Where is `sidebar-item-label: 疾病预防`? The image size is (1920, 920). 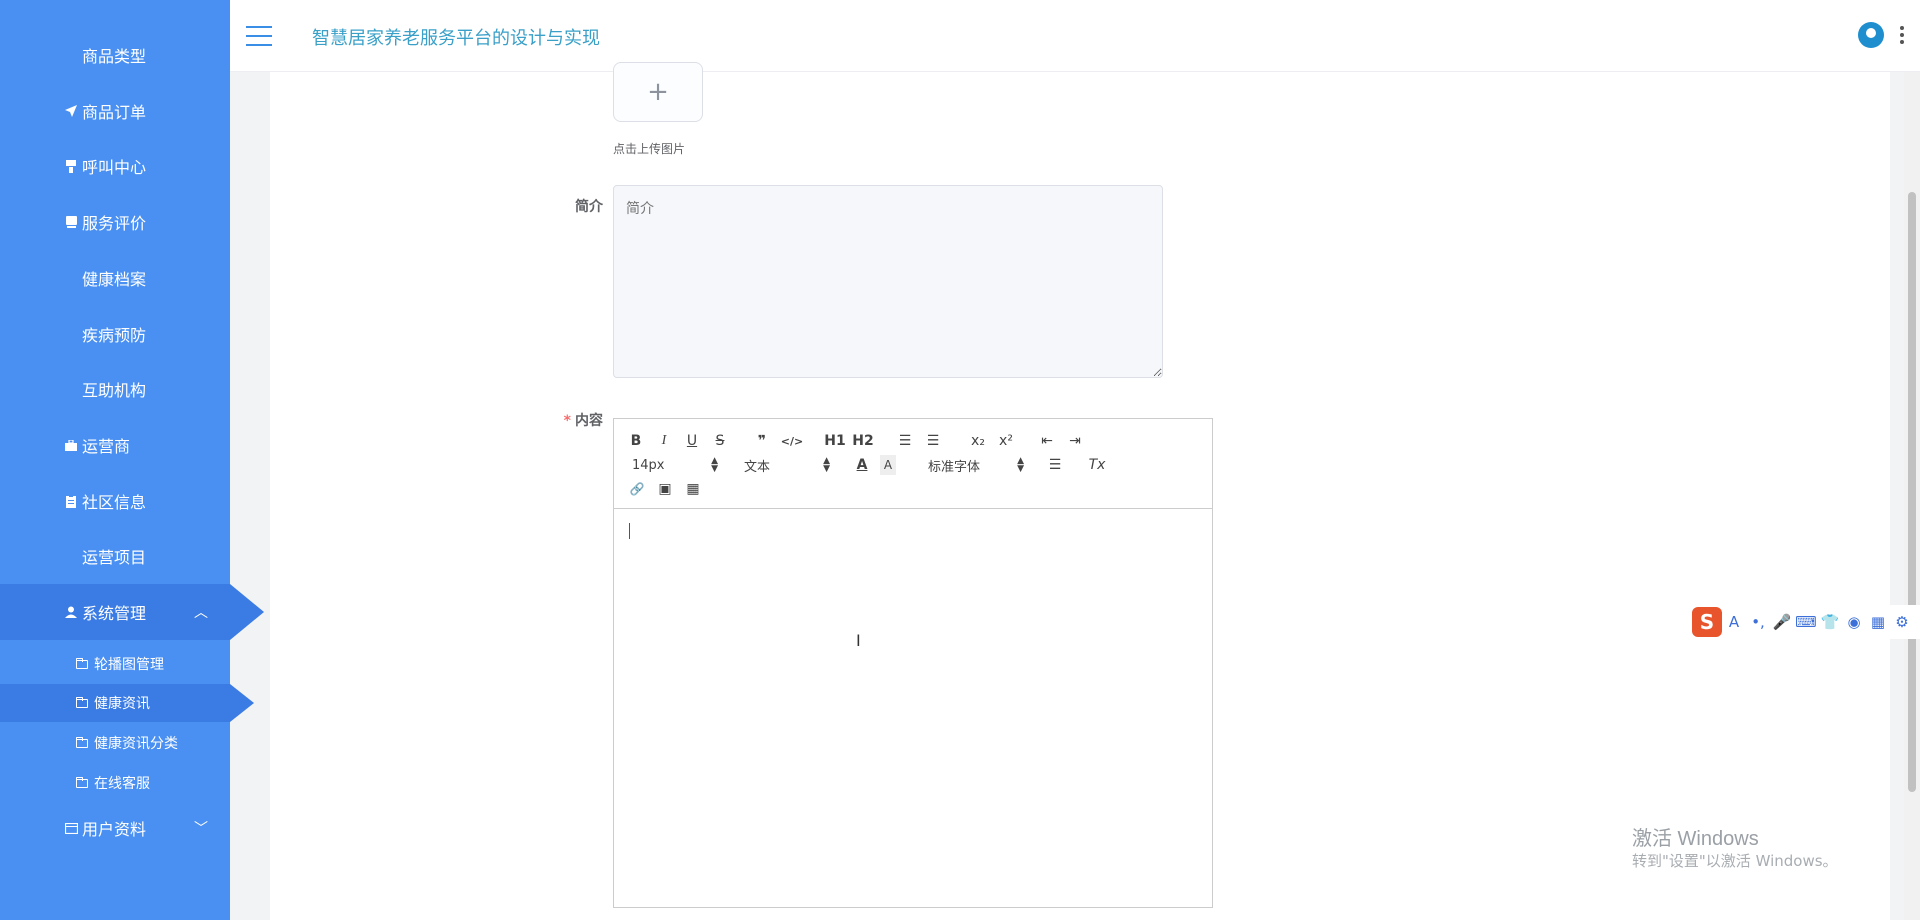
sidebar-item-label: 疾病预防 is located at coordinates (114, 335).